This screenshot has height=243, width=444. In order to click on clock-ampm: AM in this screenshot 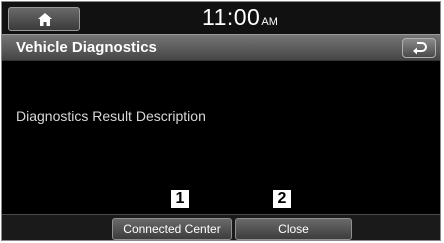, I will do `click(269, 22)`.